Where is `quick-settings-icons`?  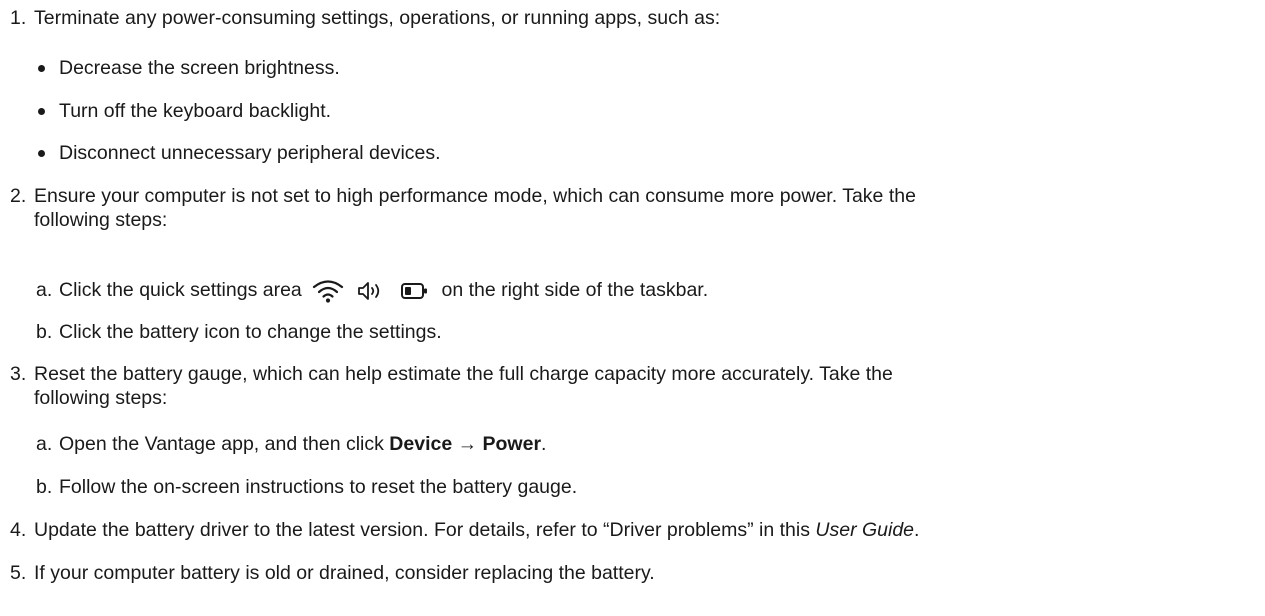
quick-settings-icons is located at coordinates (371, 291).